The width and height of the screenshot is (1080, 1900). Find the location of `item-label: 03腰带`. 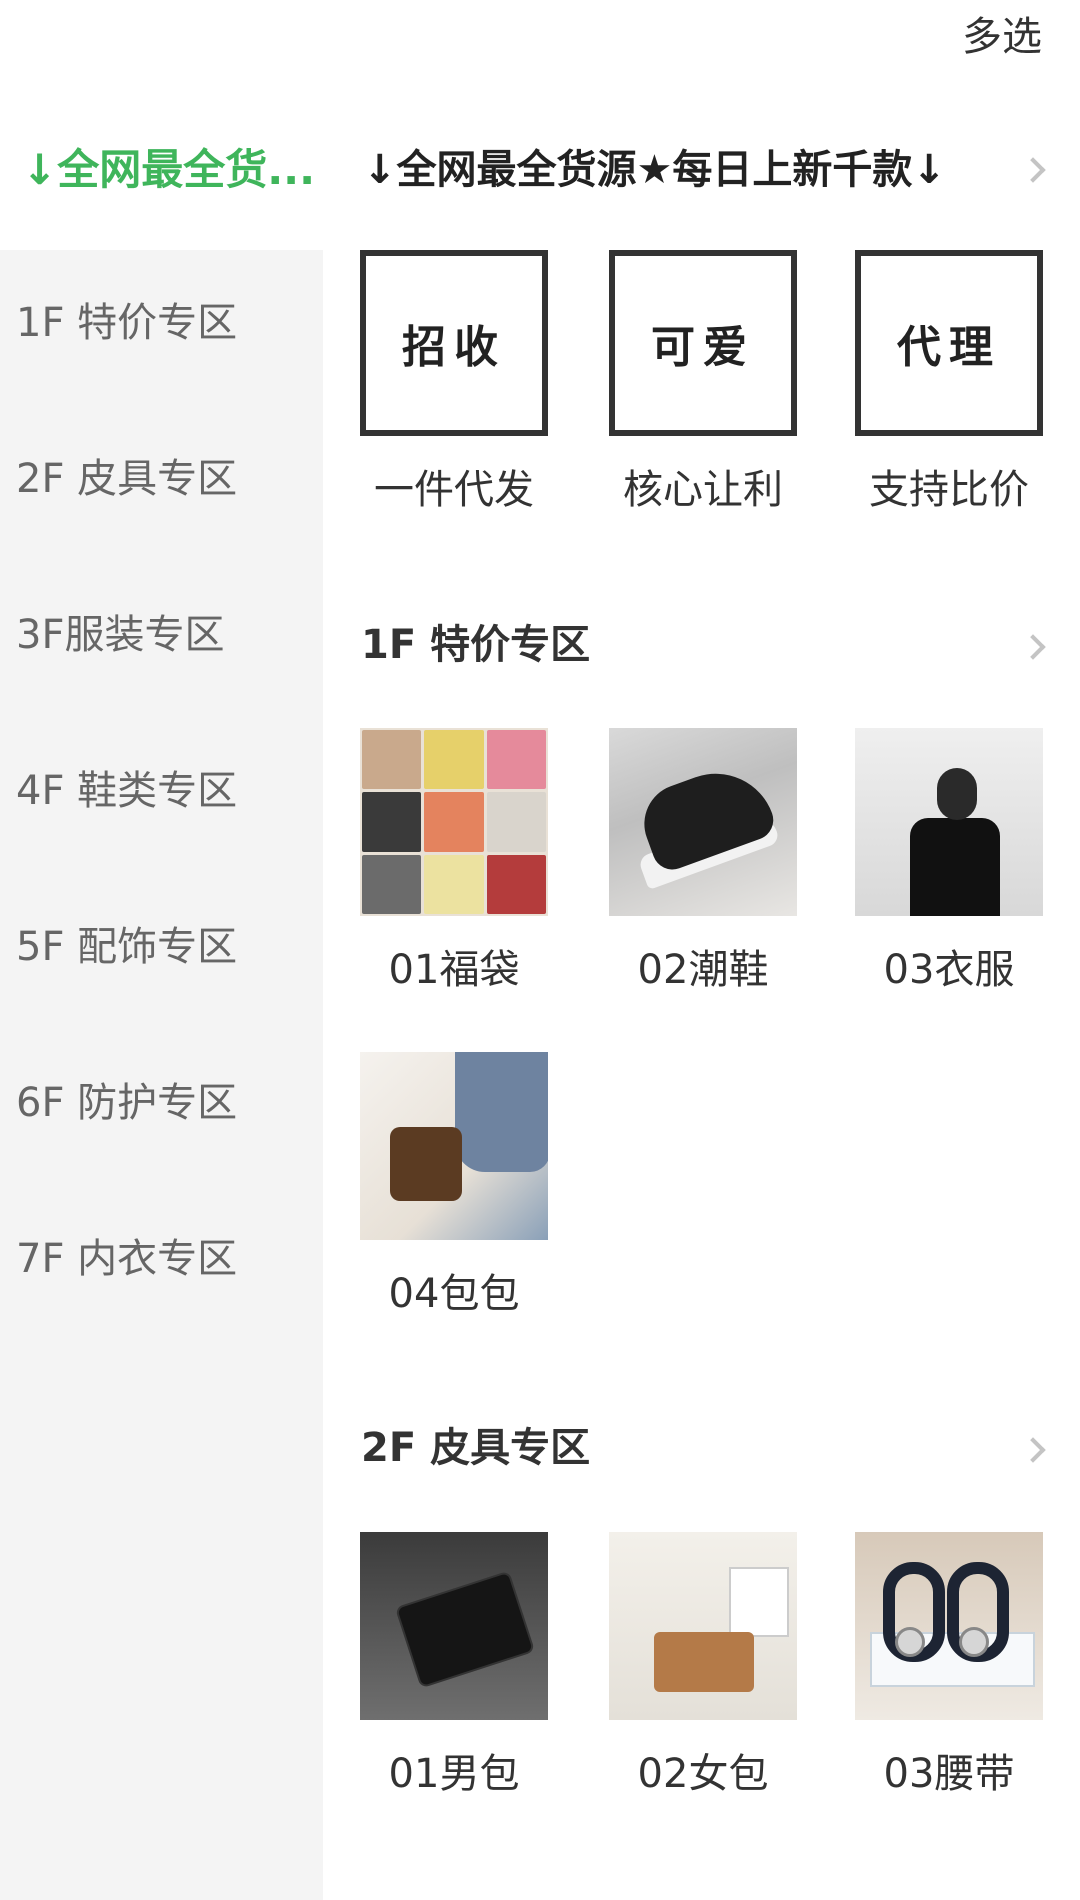

item-label: 03腰带 is located at coordinates (949, 1774).